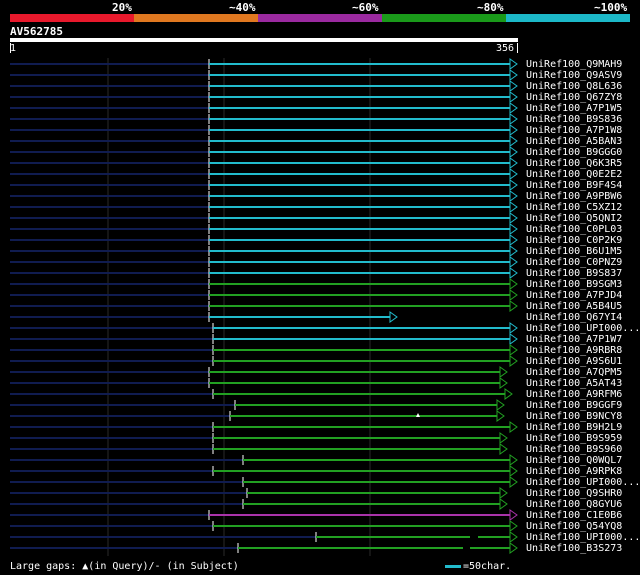 The image size is (640, 575). What do you see at coordinates (574, 306) in the screenshot?
I see `hit-name: UniRef100_A5B4U5` at bounding box center [574, 306].